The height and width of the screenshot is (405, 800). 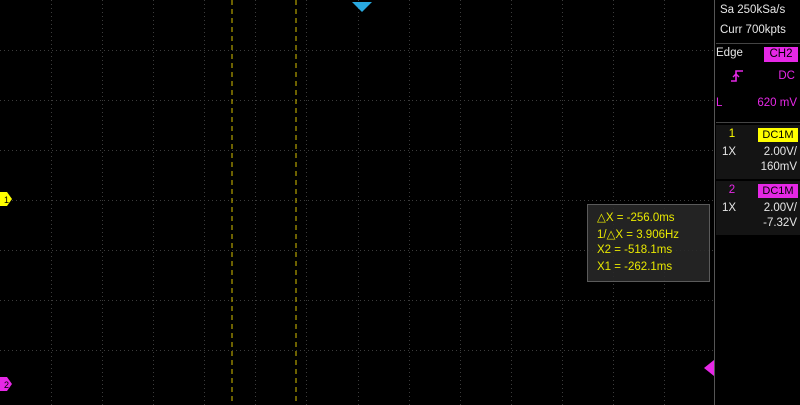 What do you see at coordinates (780, 208) in the screenshot?
I see `ch2-scale: 2.00V/` at bounding box center [780, 208].